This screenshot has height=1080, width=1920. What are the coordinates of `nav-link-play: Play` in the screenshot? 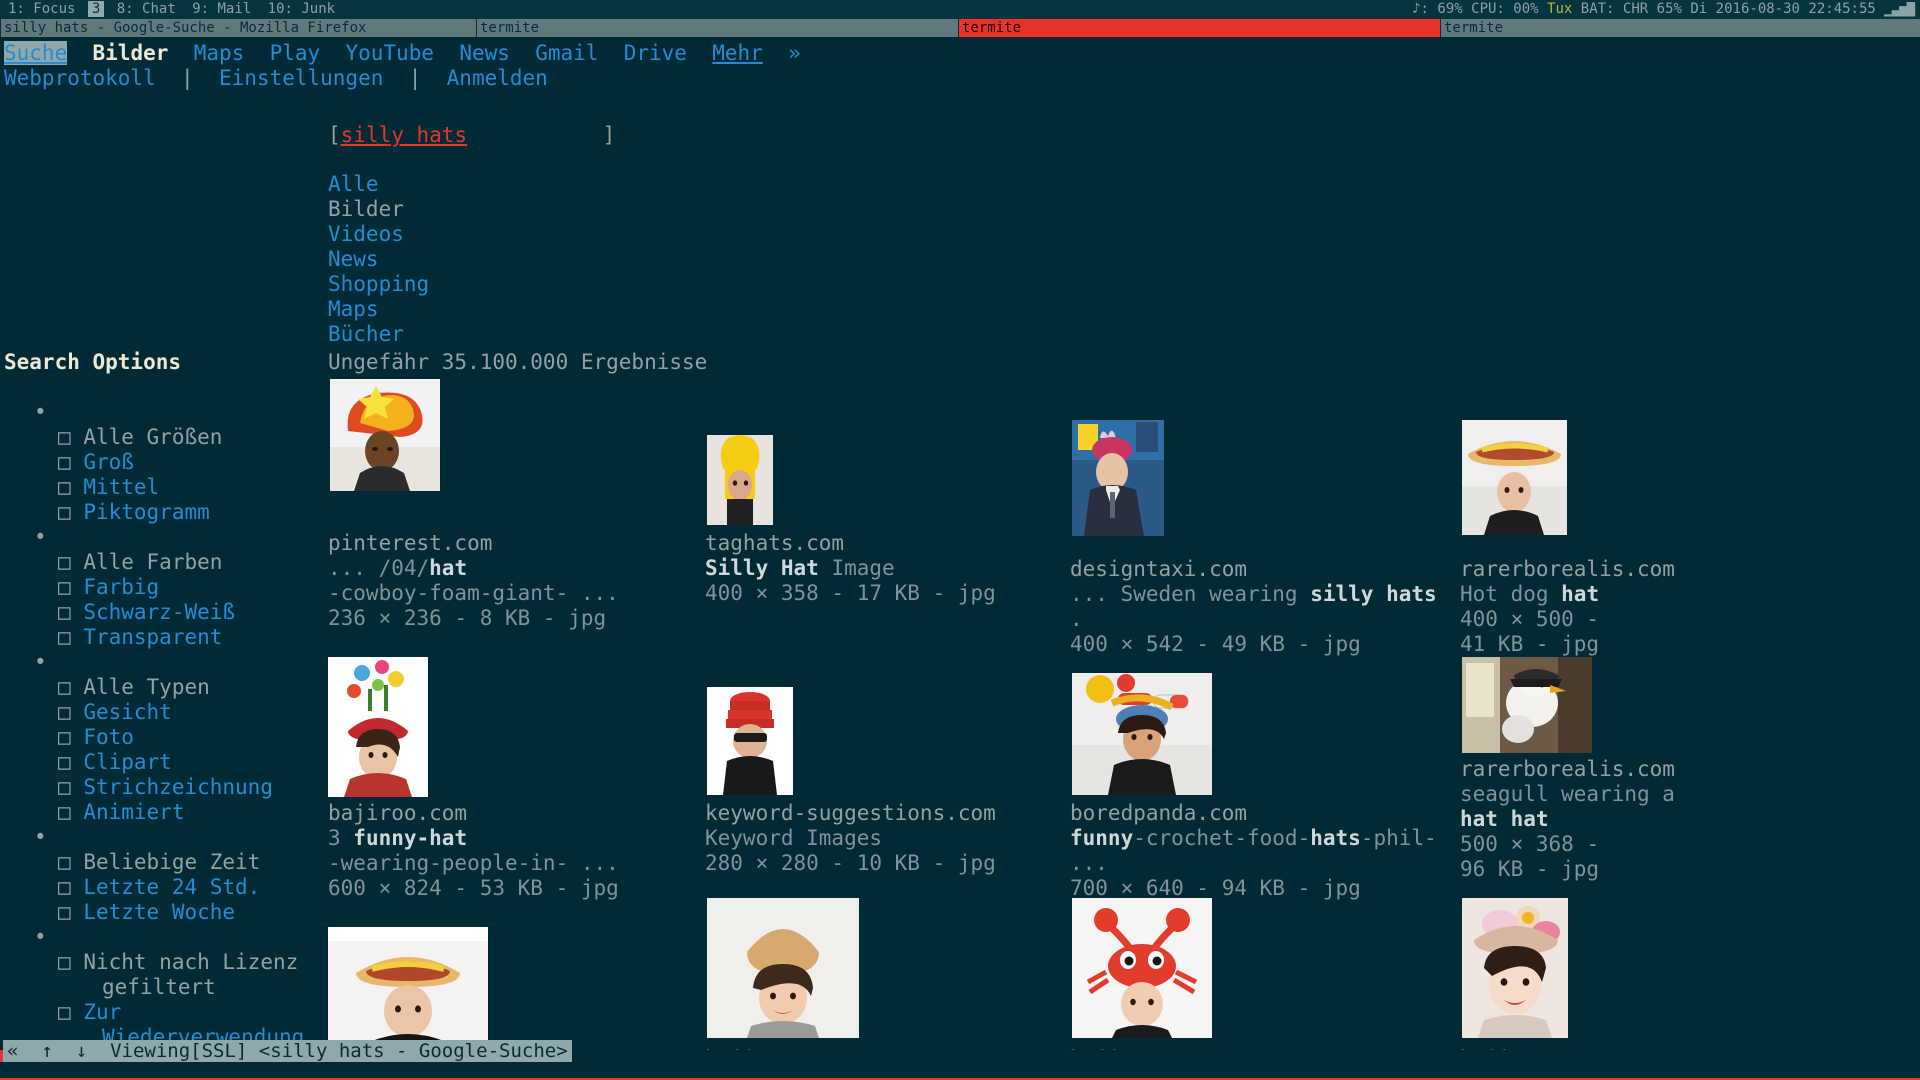 It's located at (295, 53).